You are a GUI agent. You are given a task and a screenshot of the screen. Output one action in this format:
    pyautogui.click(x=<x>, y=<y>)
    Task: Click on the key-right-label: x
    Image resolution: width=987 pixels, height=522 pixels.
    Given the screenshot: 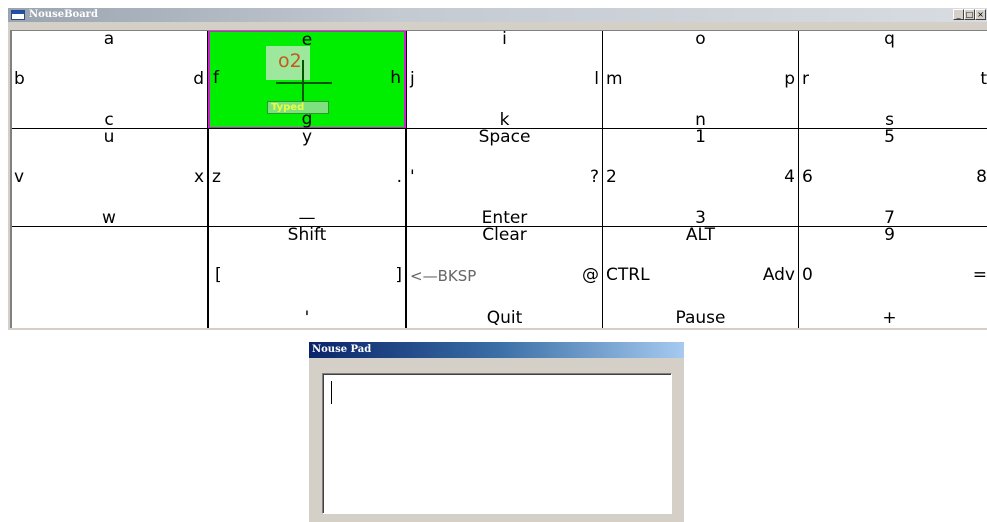 What is the action you would take?
    pyautogui.click(x=198, y=177)
    